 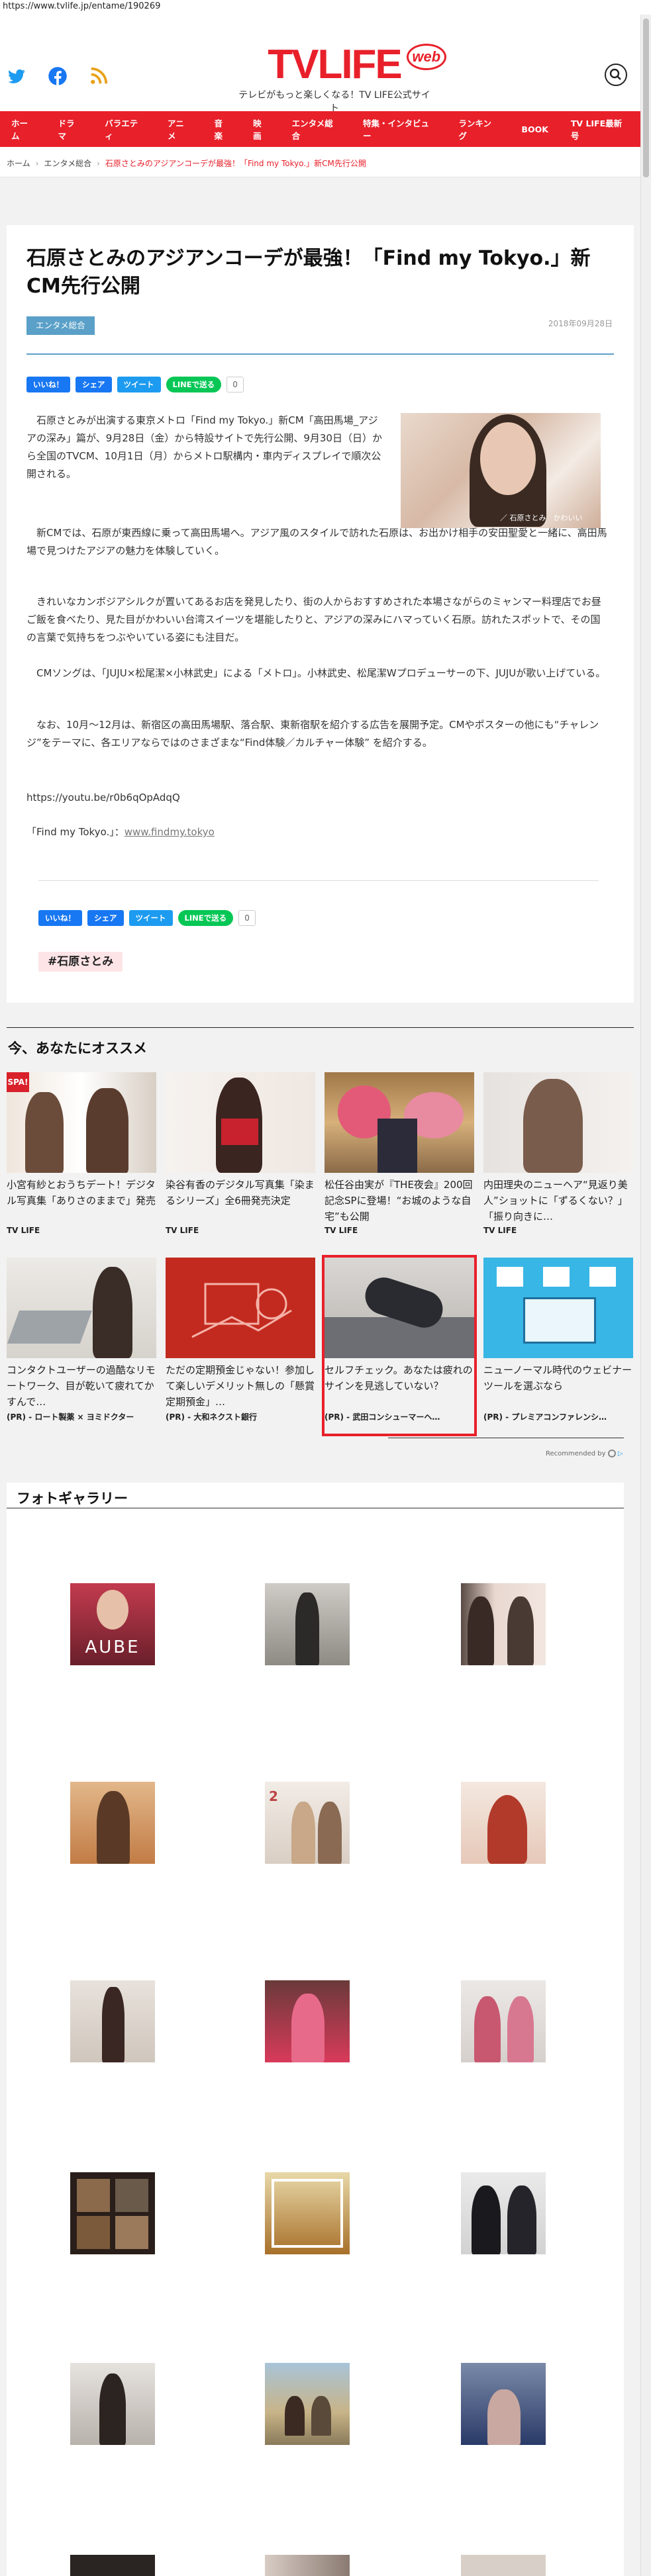 I want to click on nav-item-ranking: ランキング, so click(x=479, y=129).